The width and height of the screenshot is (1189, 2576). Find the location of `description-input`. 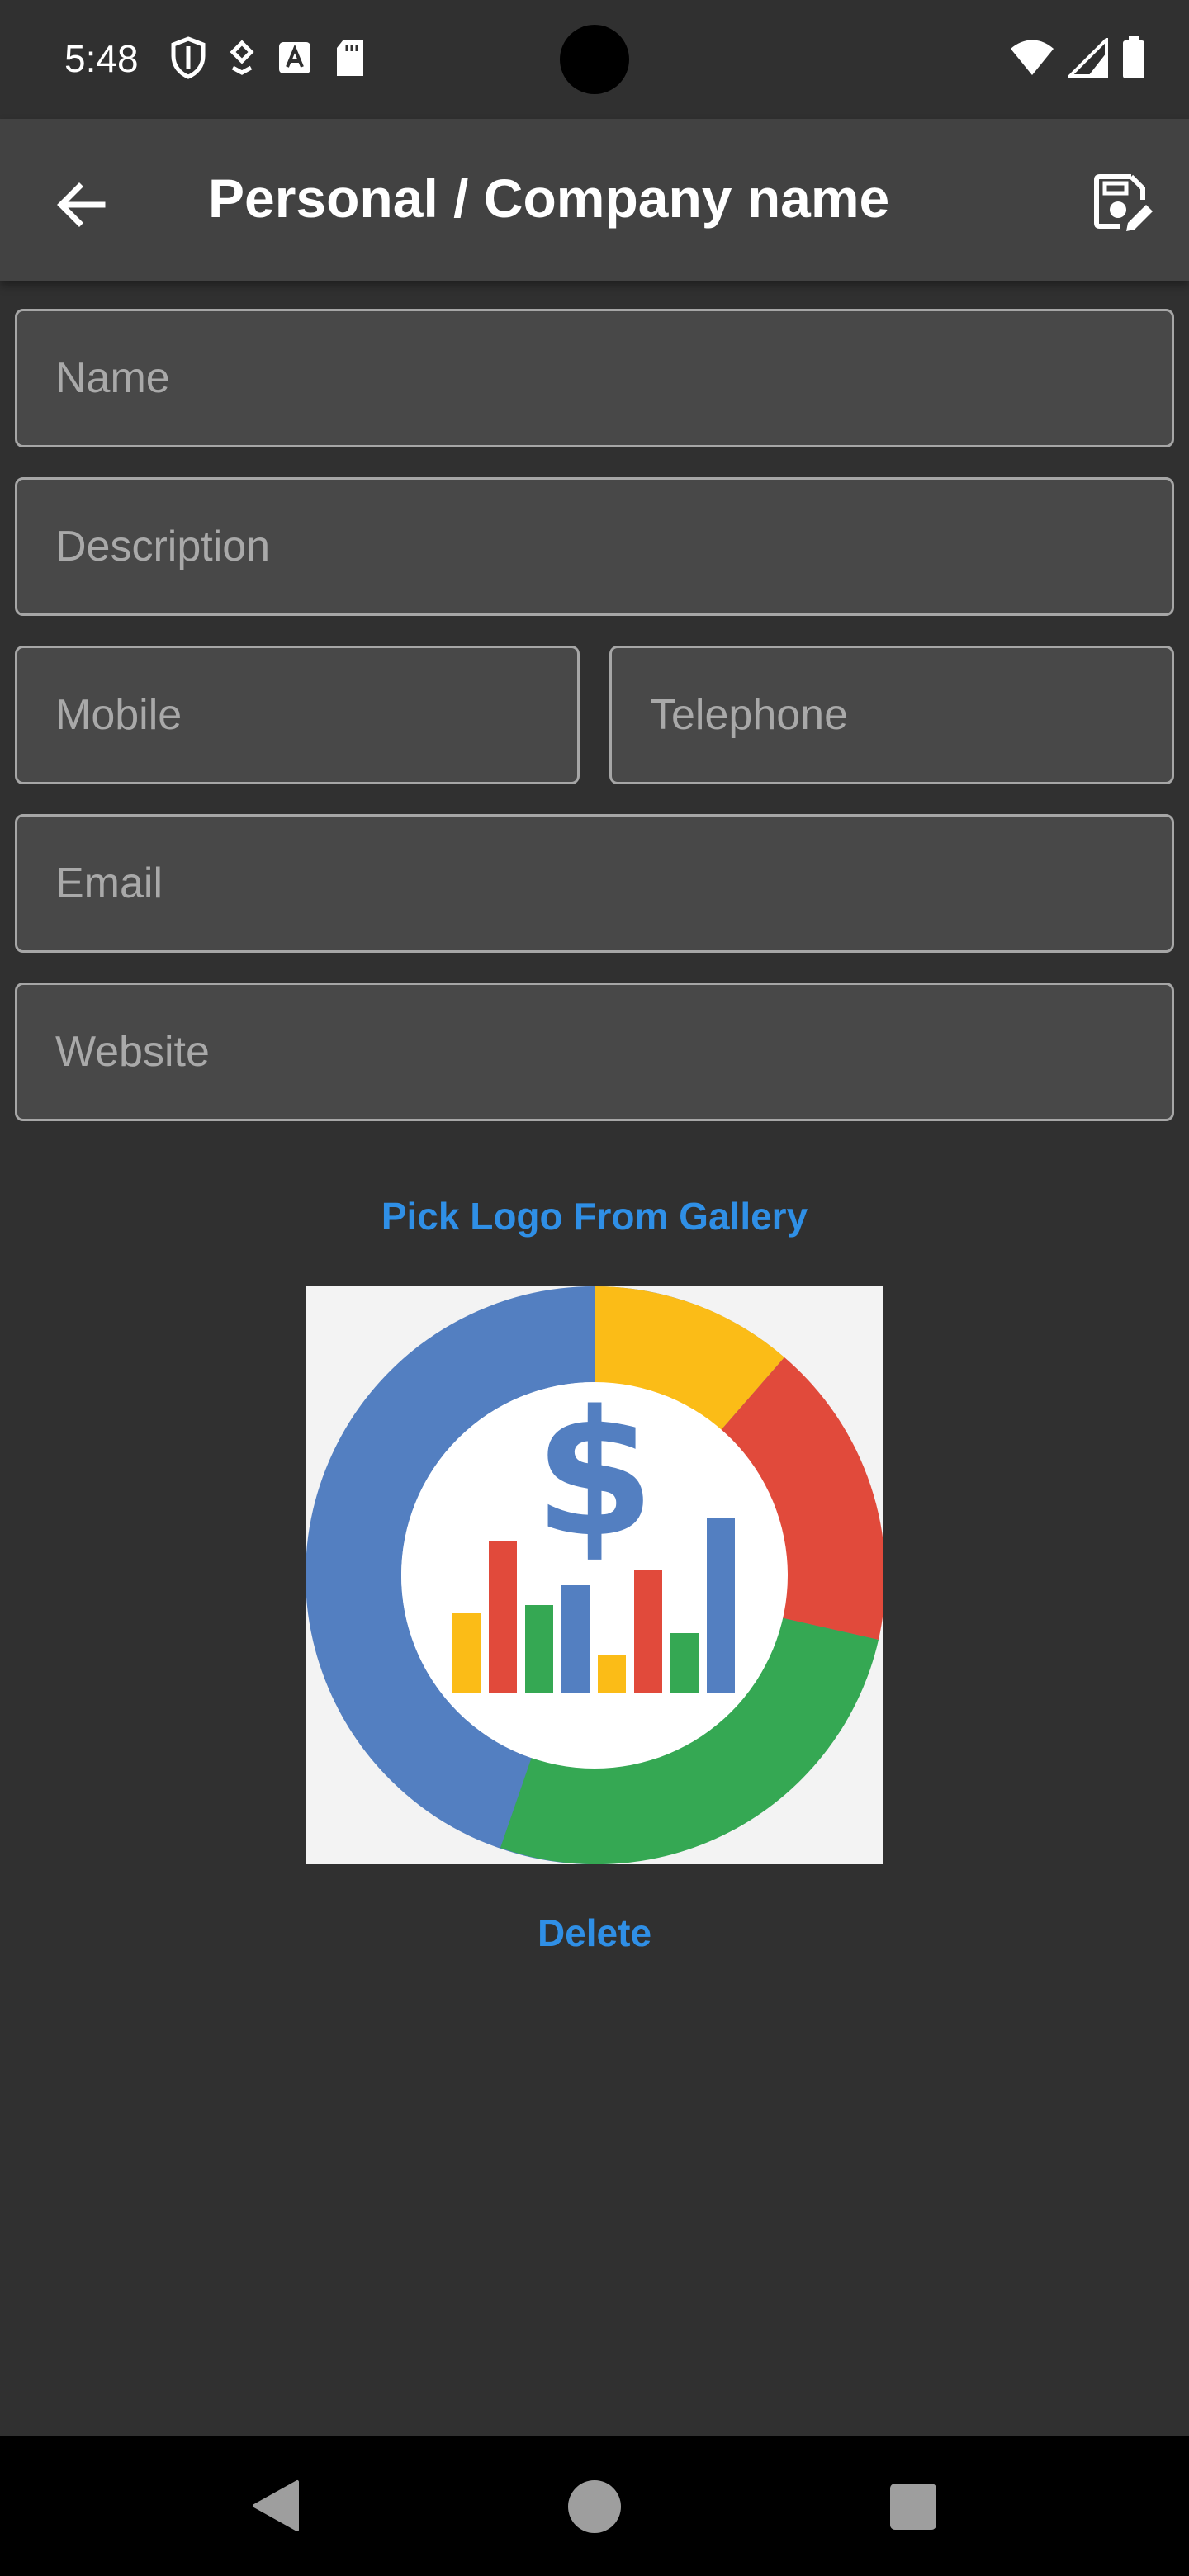

description-input is located at coordinates (594, 546).